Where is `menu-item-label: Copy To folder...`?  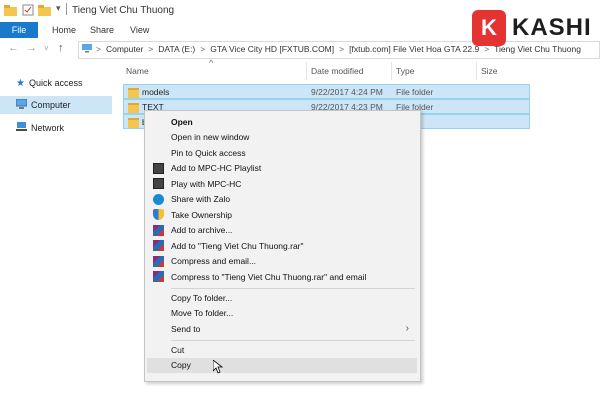
menu-item-label: Copy To folder... is located at coordinates (202, 297).